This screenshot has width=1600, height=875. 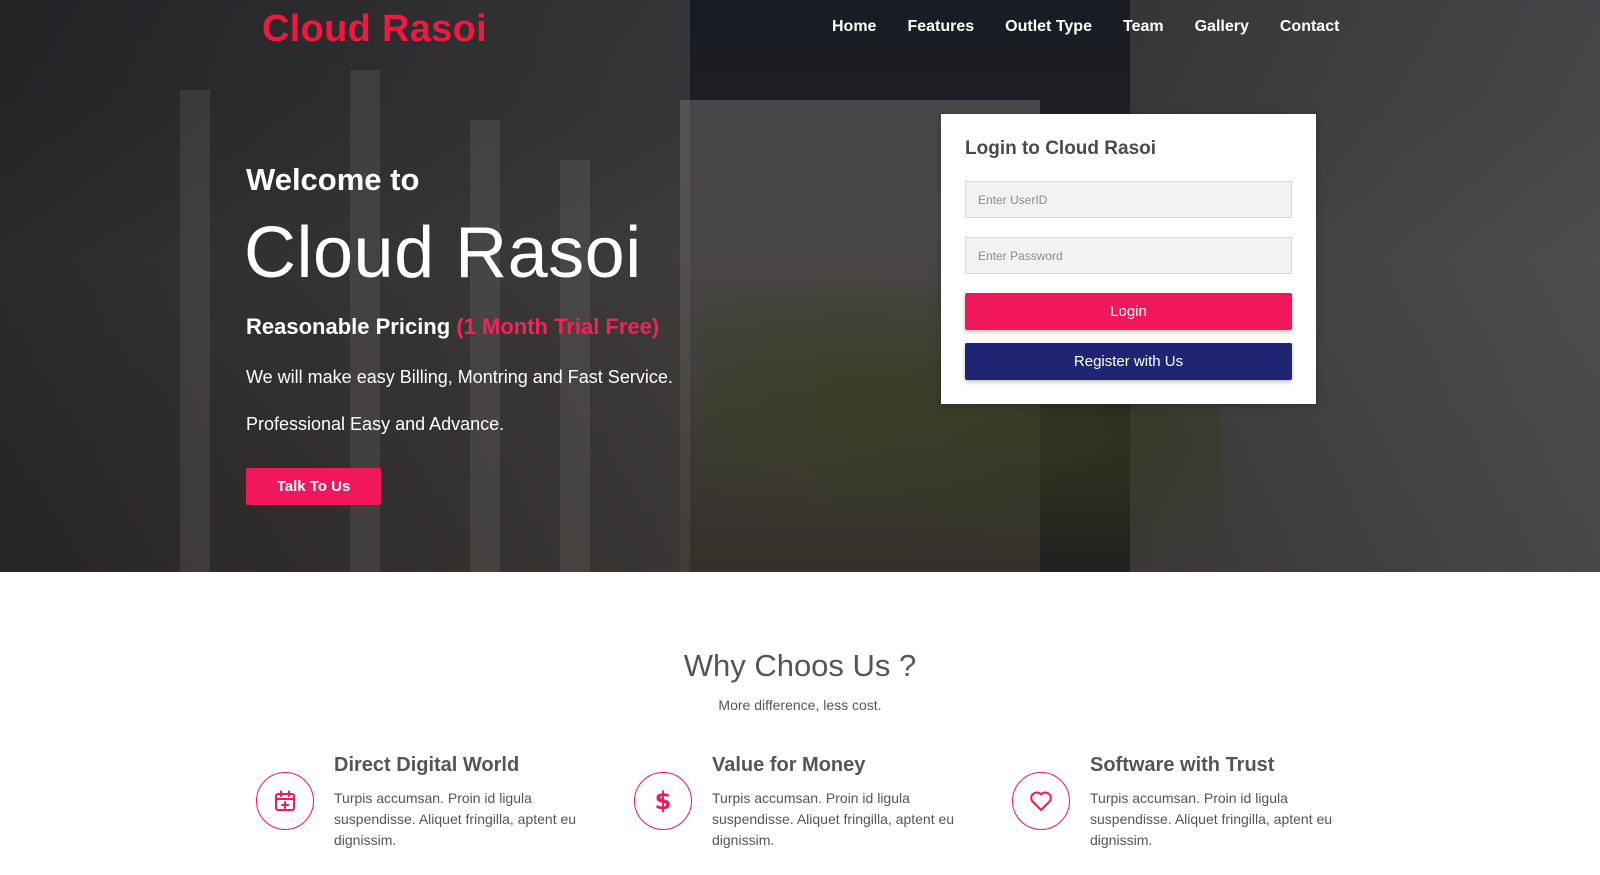 What do you see at coordinates (800, 705) in the screenshot?
I see `why-subtitle: More difference, less cost.` at bounding box center [800, 705].